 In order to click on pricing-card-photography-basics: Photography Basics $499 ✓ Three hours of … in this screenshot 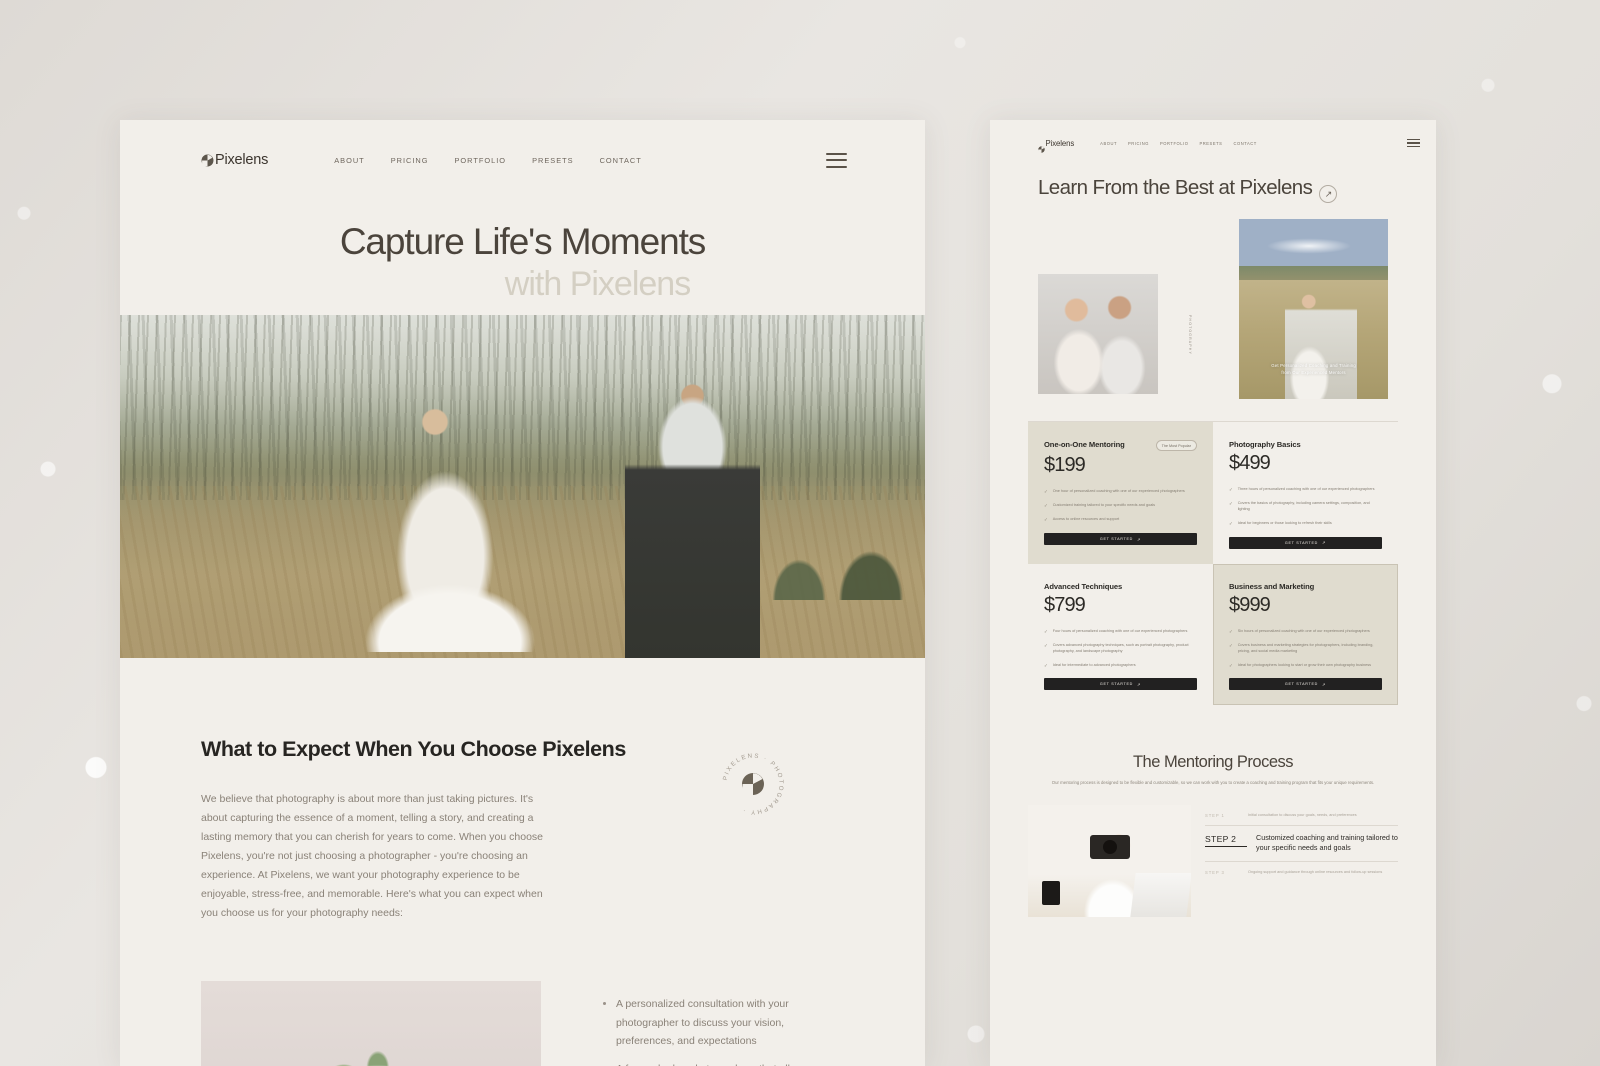, I will do `click(1305, 493)`.